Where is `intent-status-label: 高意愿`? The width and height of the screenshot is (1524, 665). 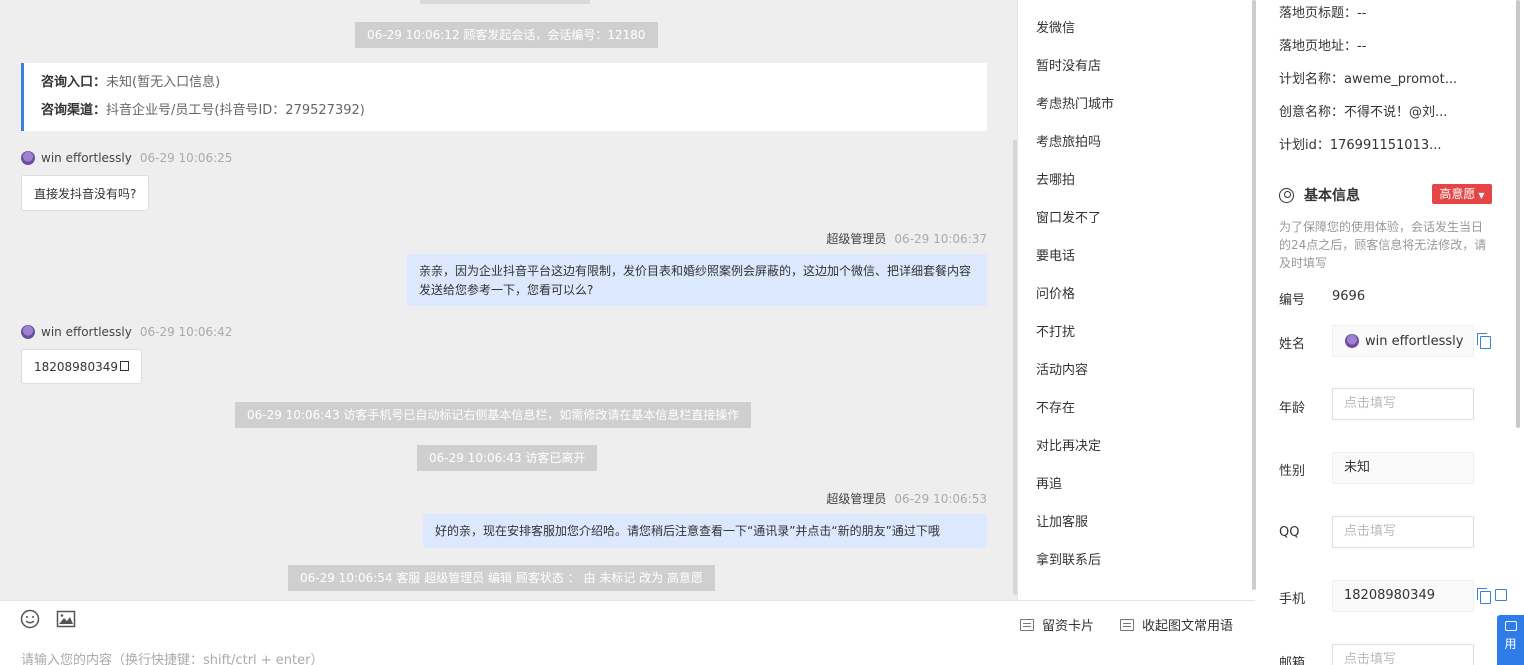
intent-status-label: 高意愿 is located at coordinates (1457, 194).